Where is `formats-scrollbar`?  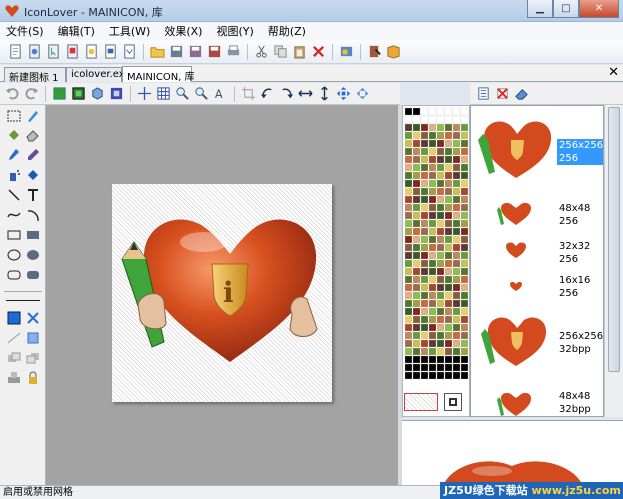
formats-scrollbar is located at coordinates (613, 261).